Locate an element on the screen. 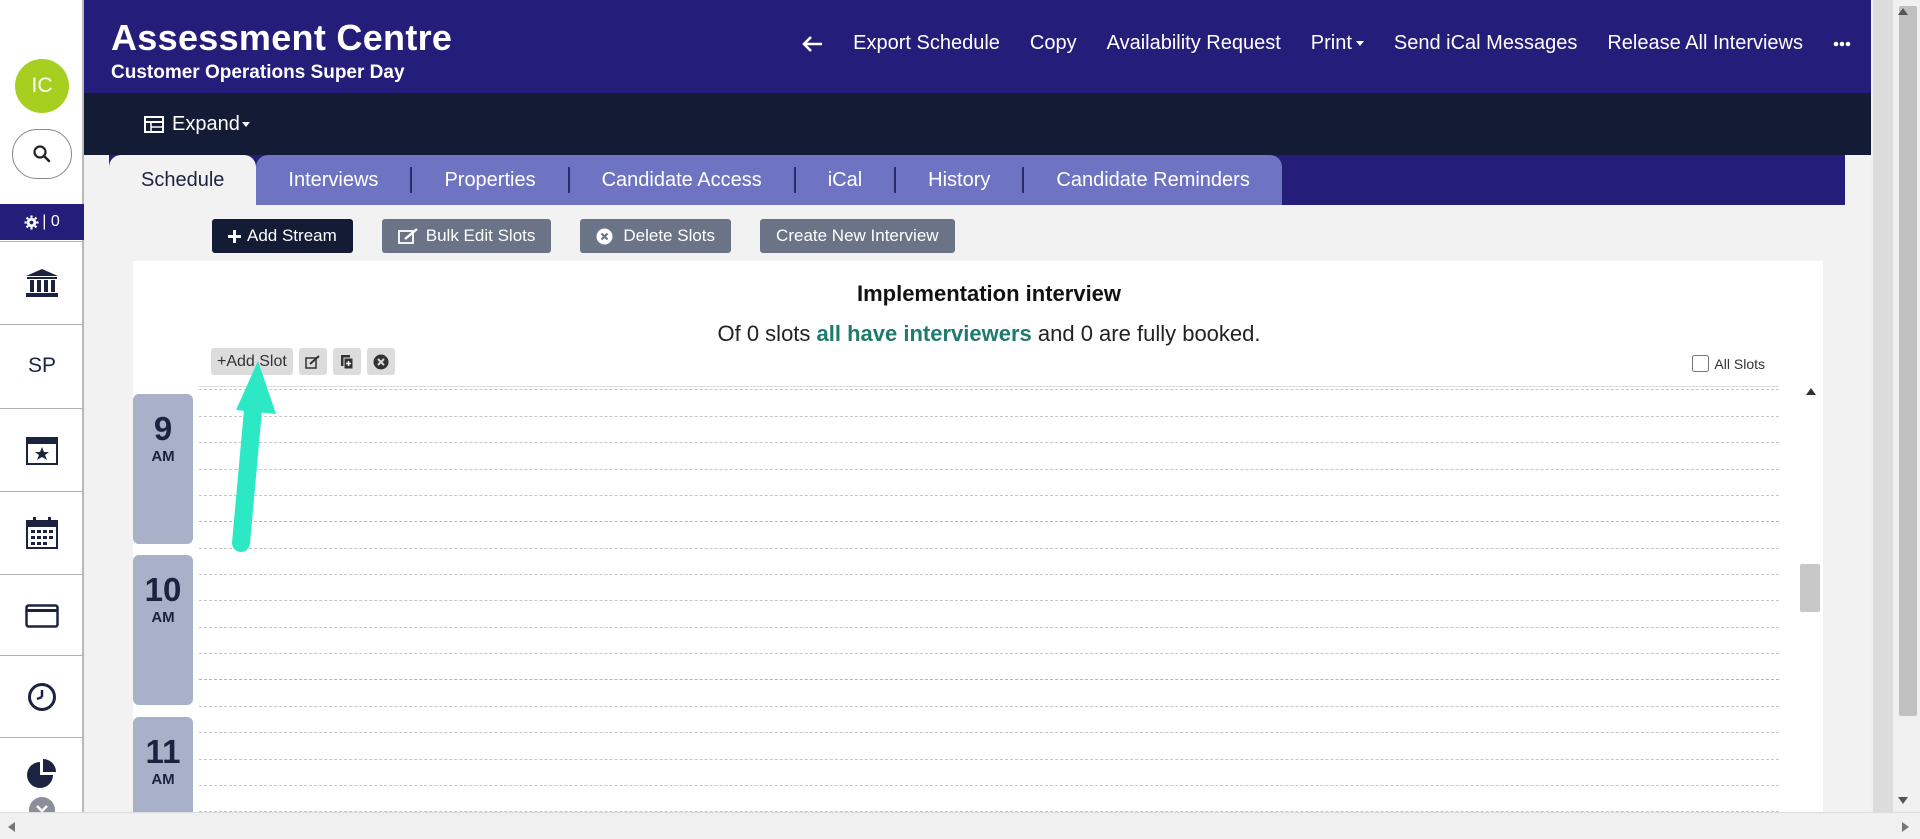 This screenshot has height=839, width=1920. chevron-down-icon is located at coordinates (42, 804).